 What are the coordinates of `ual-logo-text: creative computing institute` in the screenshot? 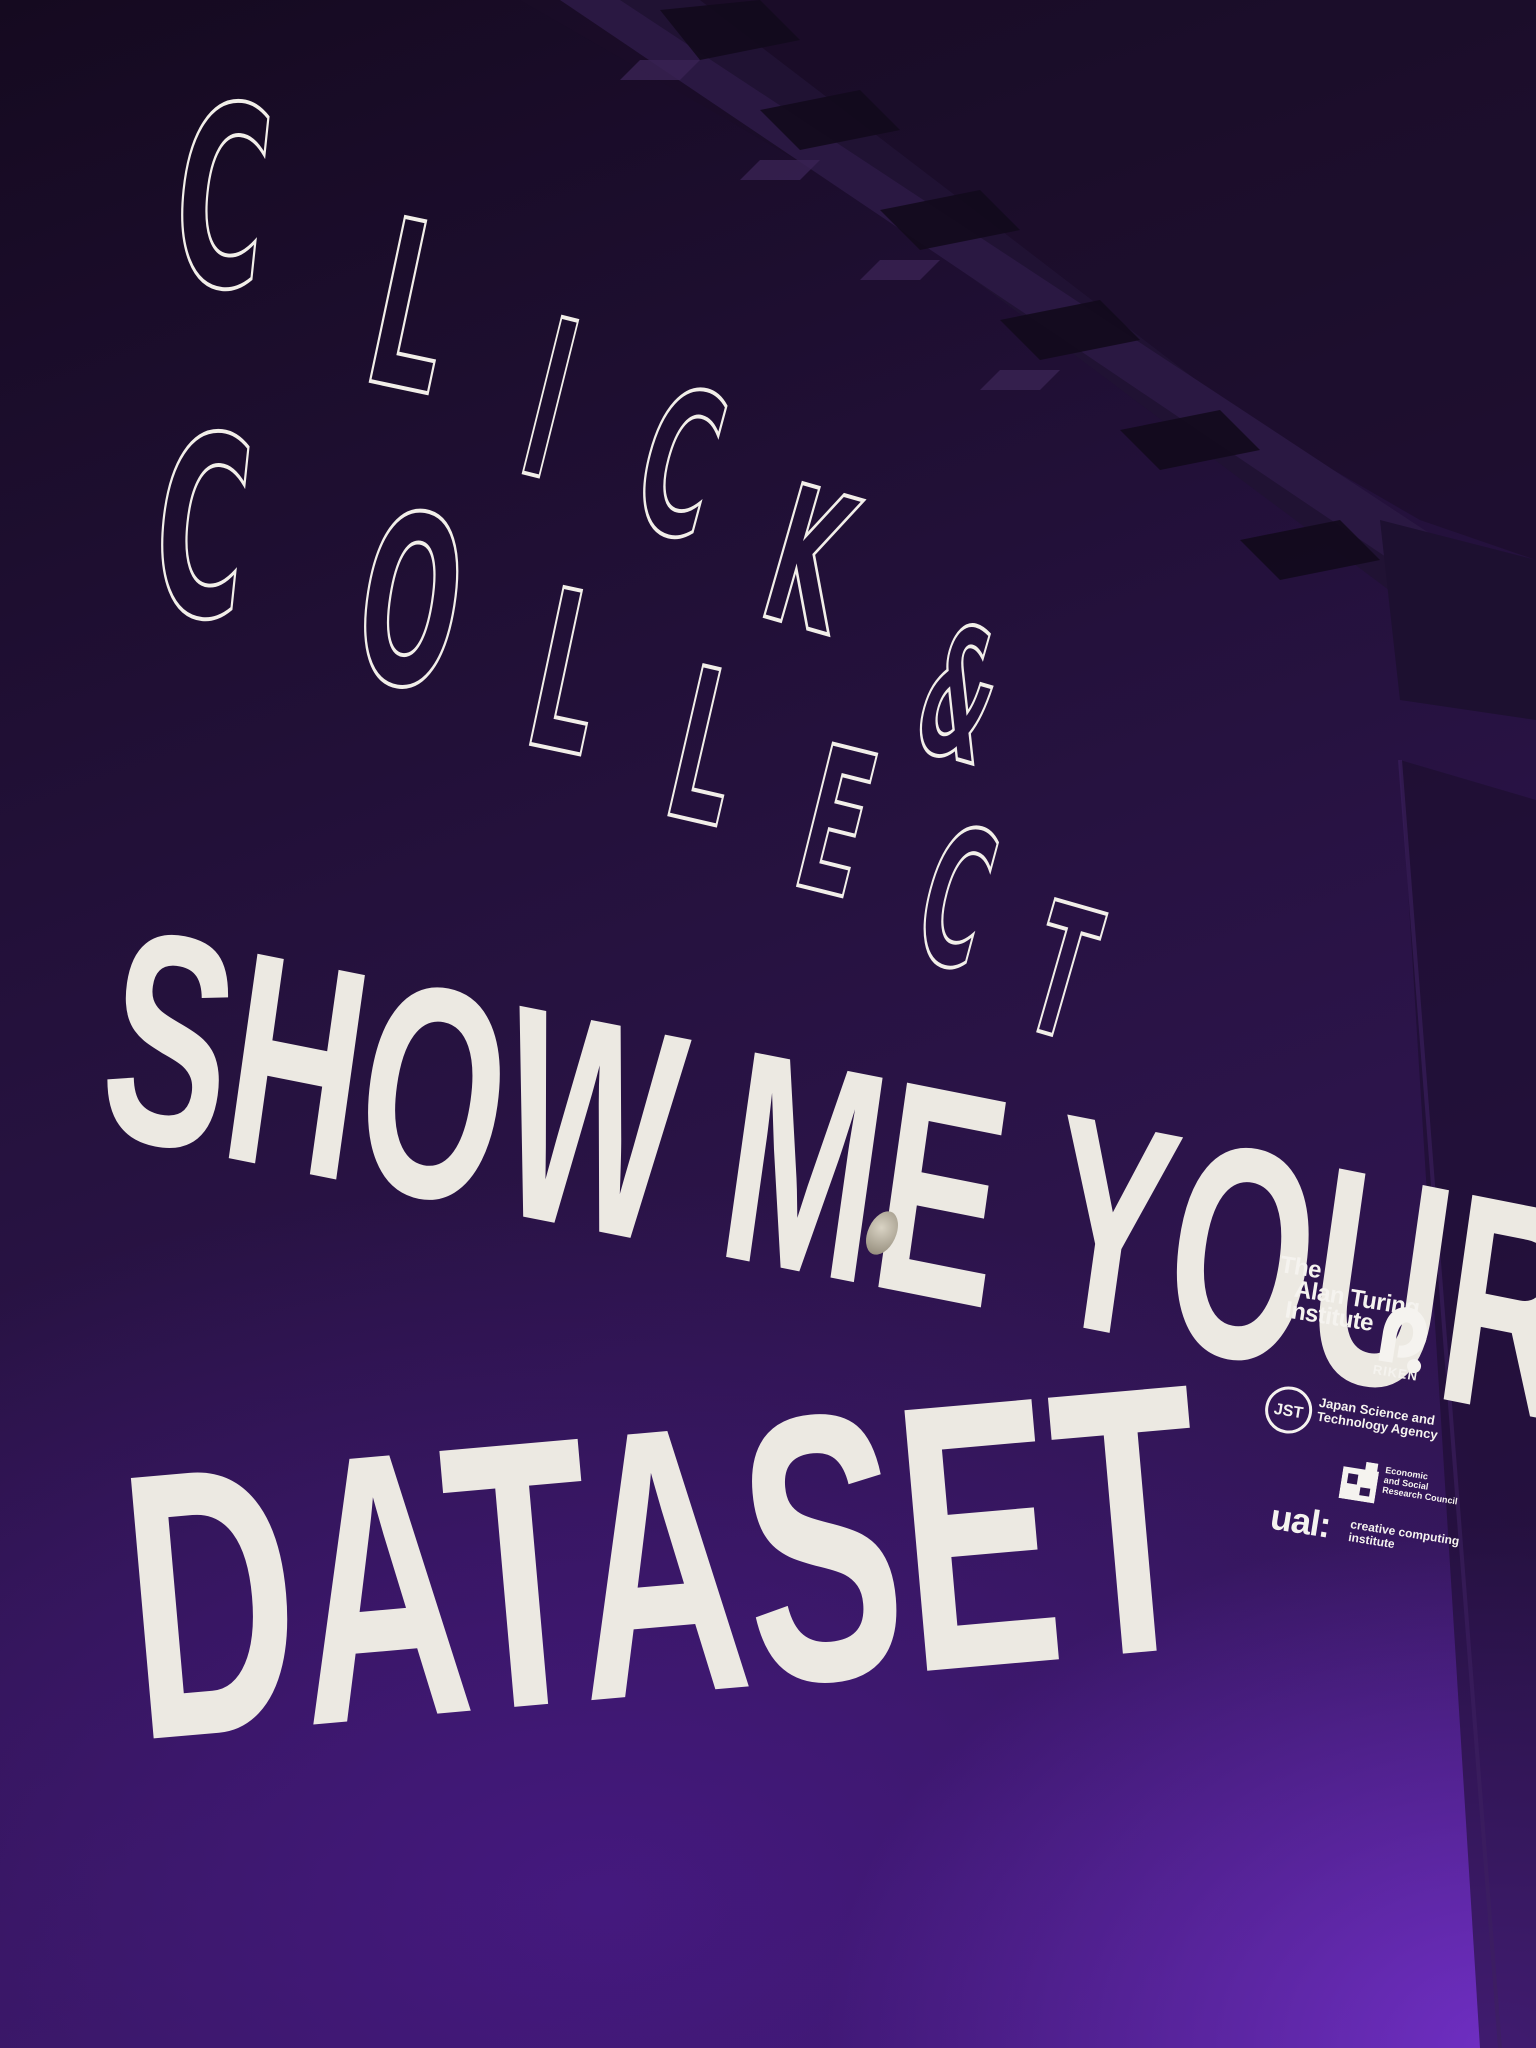 It's located at (1403, 1539).